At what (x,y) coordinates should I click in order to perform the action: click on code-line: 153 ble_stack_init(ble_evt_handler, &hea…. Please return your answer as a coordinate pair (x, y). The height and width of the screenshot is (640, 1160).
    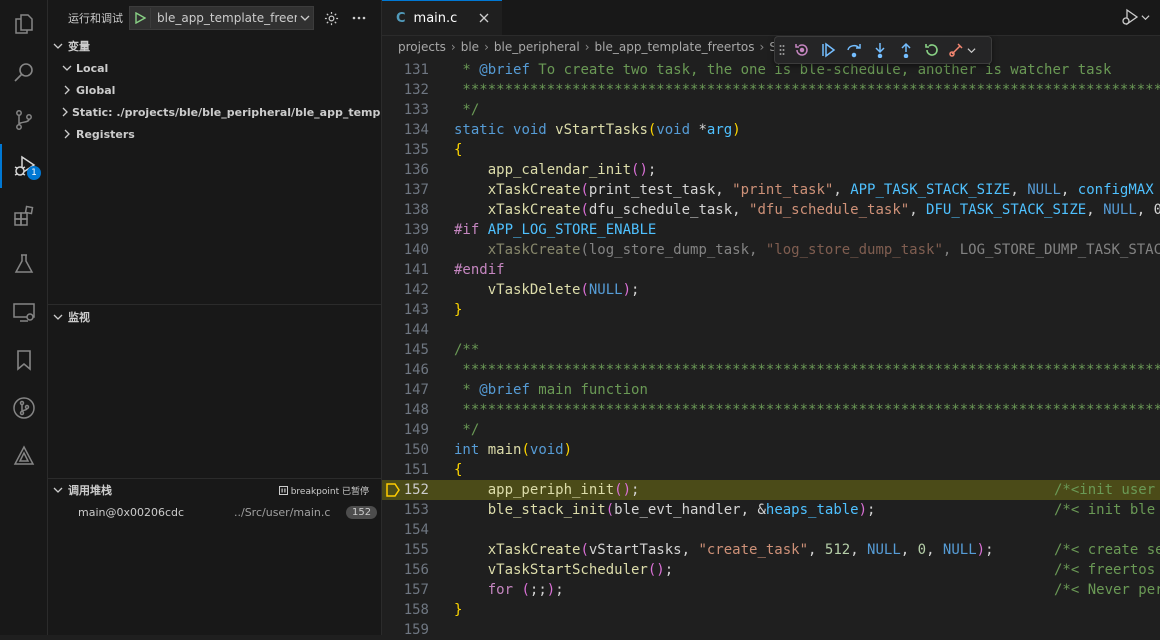
    Looking at the image, I should click on (771, 510).